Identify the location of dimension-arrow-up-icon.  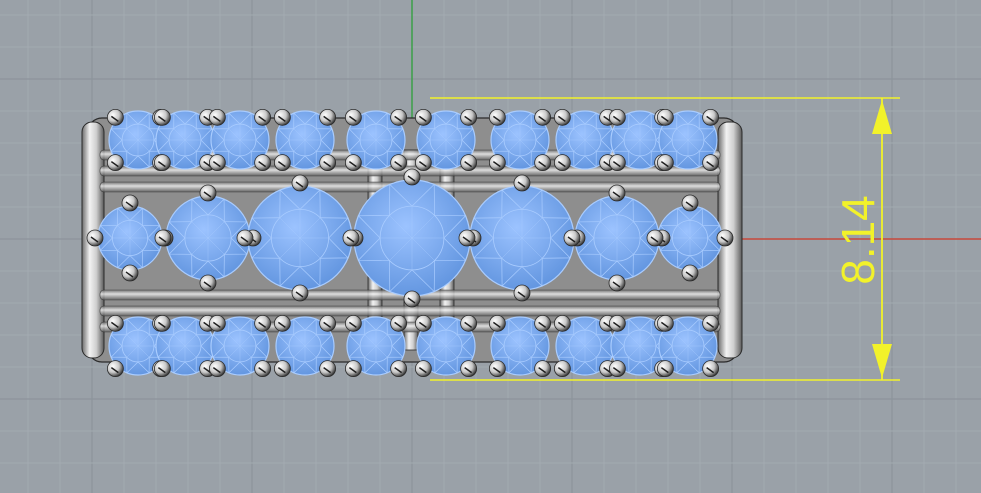
(882, 117).